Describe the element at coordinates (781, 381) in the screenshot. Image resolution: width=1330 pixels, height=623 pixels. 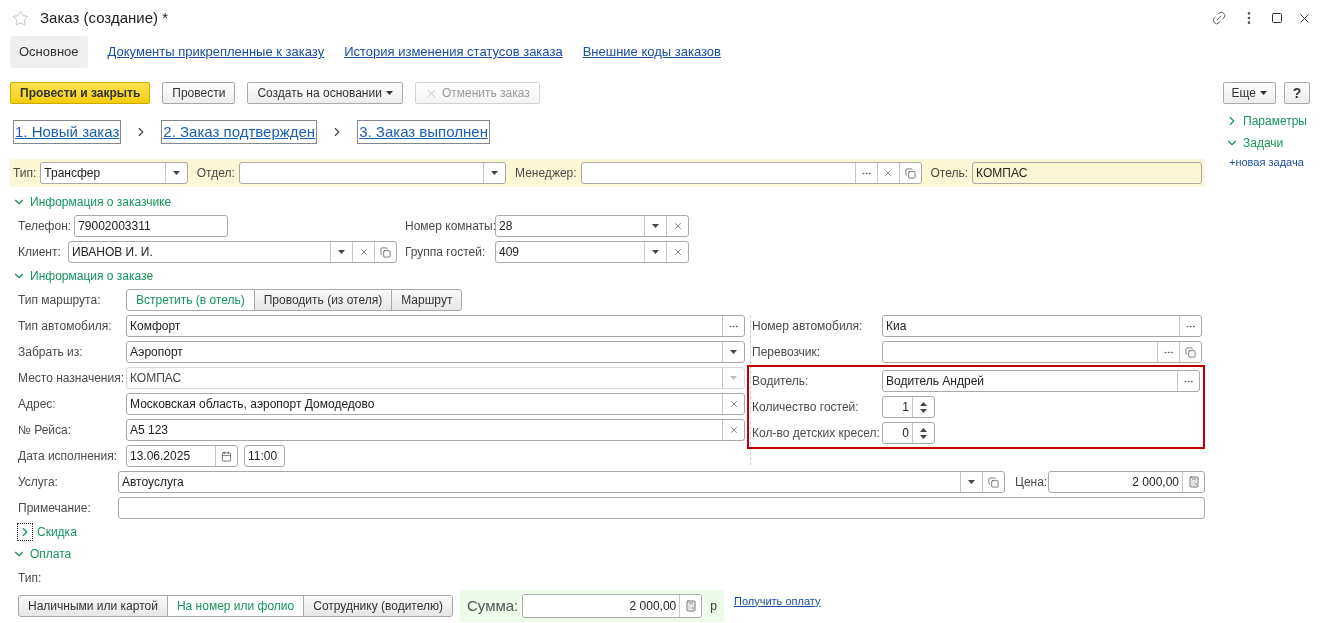
I see `field-label: Водитель:` at that location.